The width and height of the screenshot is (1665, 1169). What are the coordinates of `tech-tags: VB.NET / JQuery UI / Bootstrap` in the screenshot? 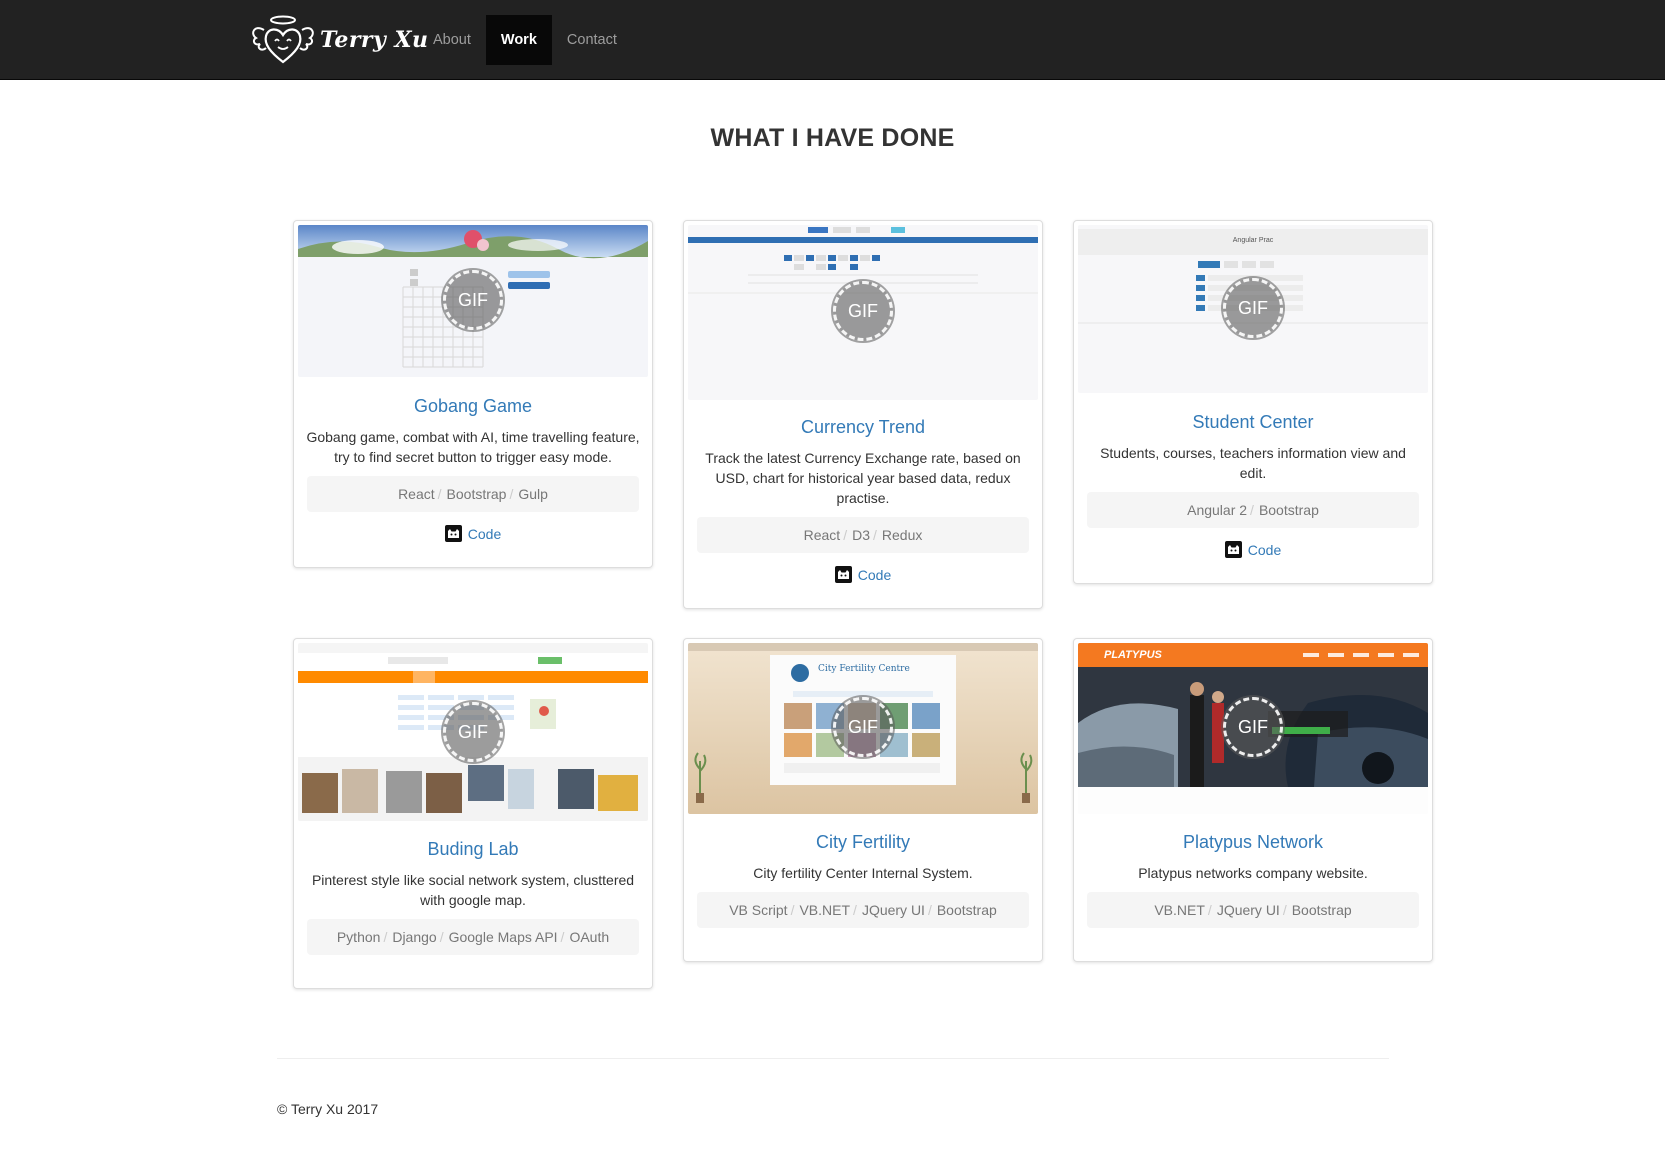 It's located at (1253, 910).